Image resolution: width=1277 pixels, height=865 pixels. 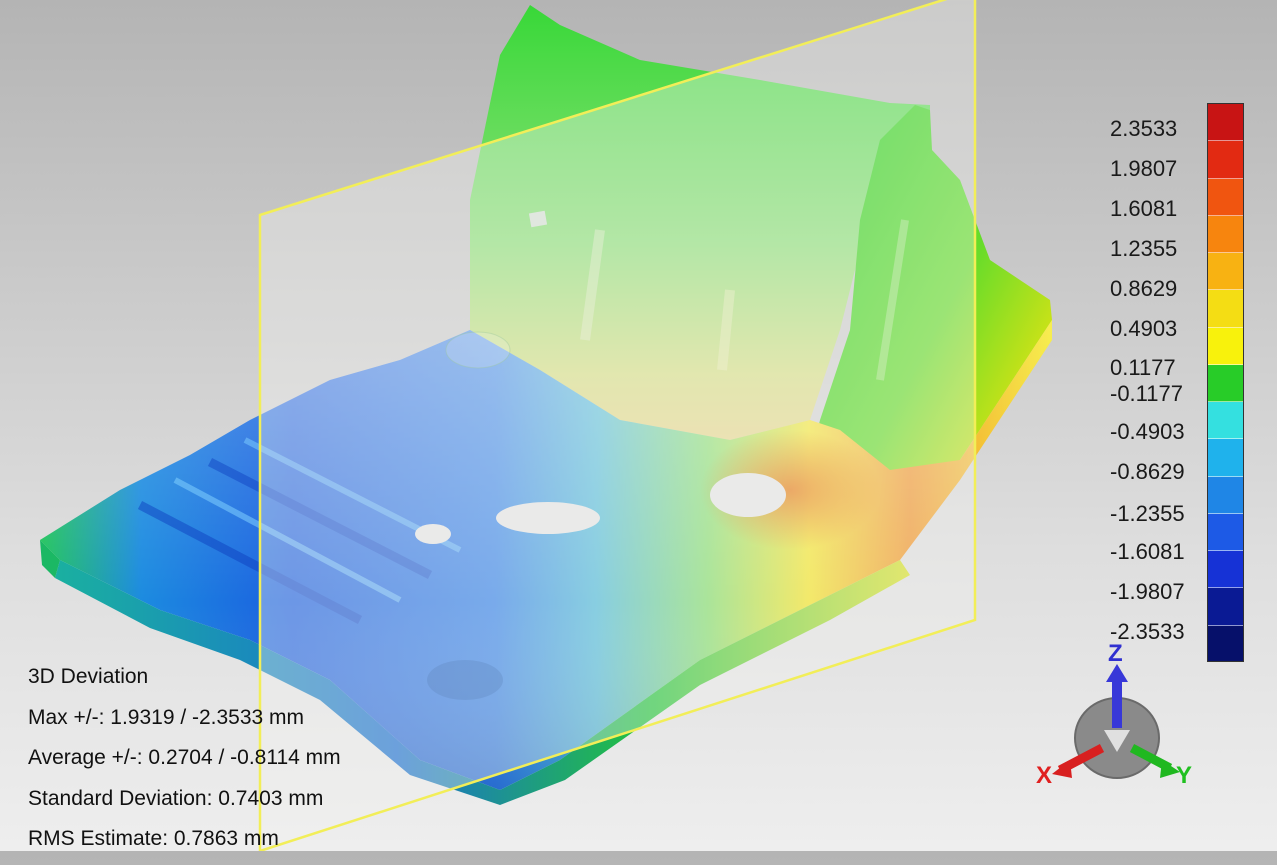 I want to click on stats-max: Max +/-: 1.9319 / -2.3533 mm, so click(x=166, y=717).